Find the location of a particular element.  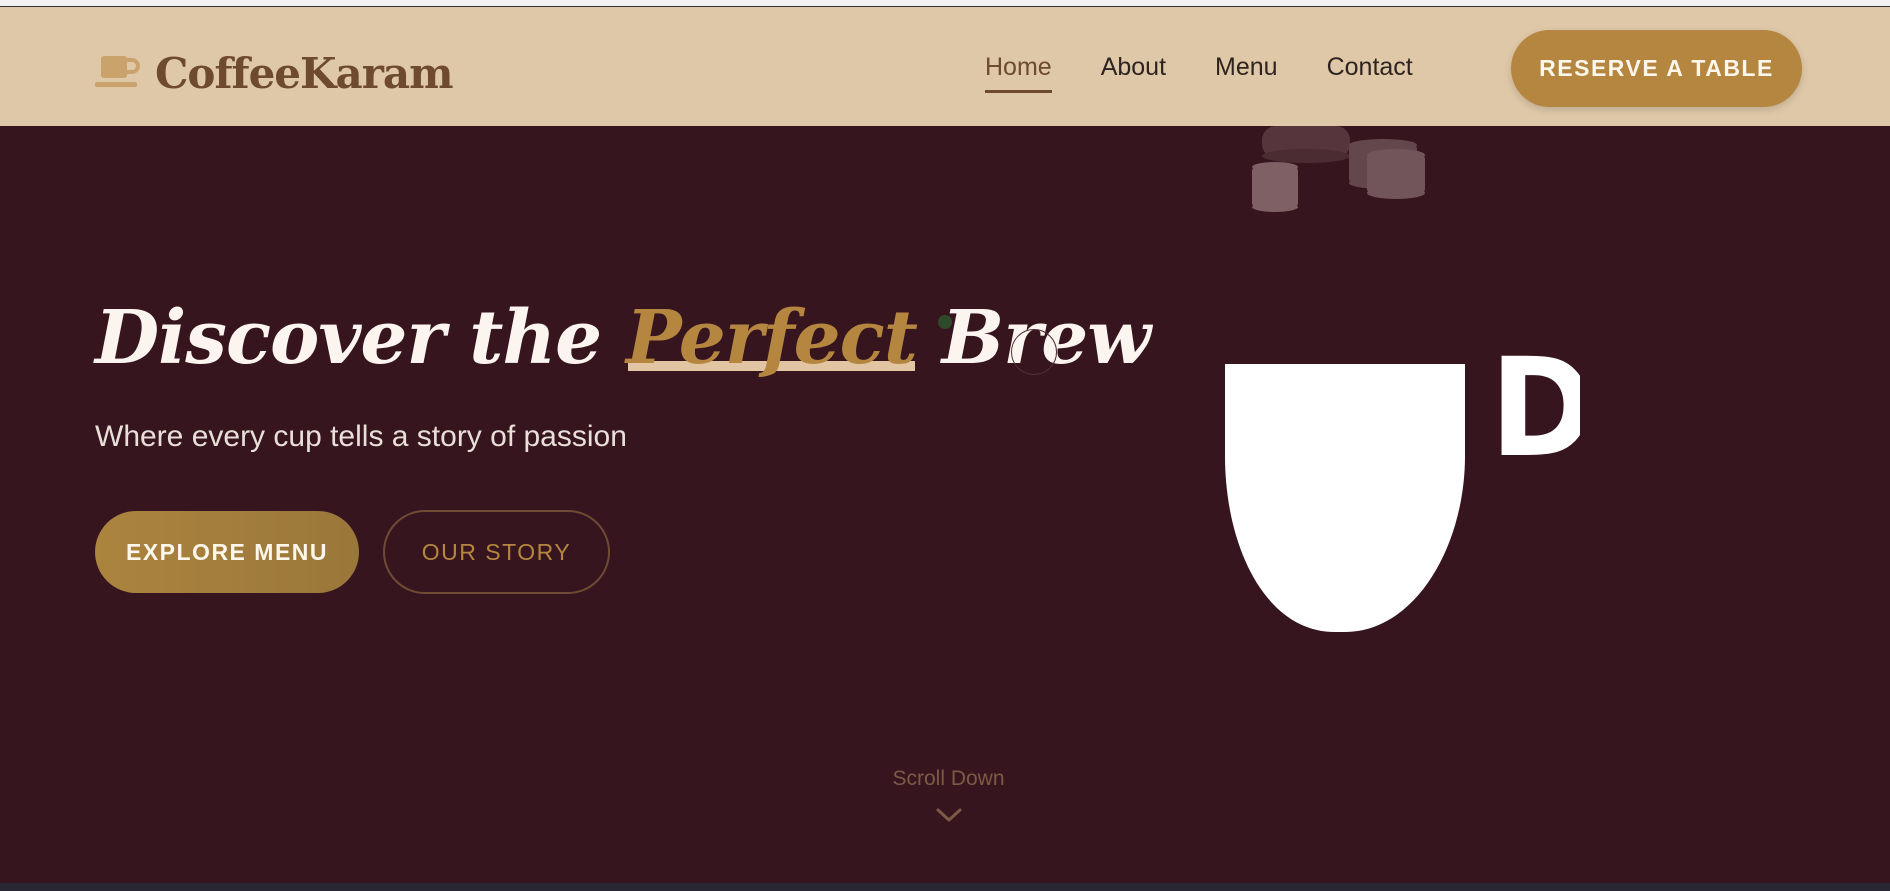

steam-bubbles is located at coordinates (1338, 169).